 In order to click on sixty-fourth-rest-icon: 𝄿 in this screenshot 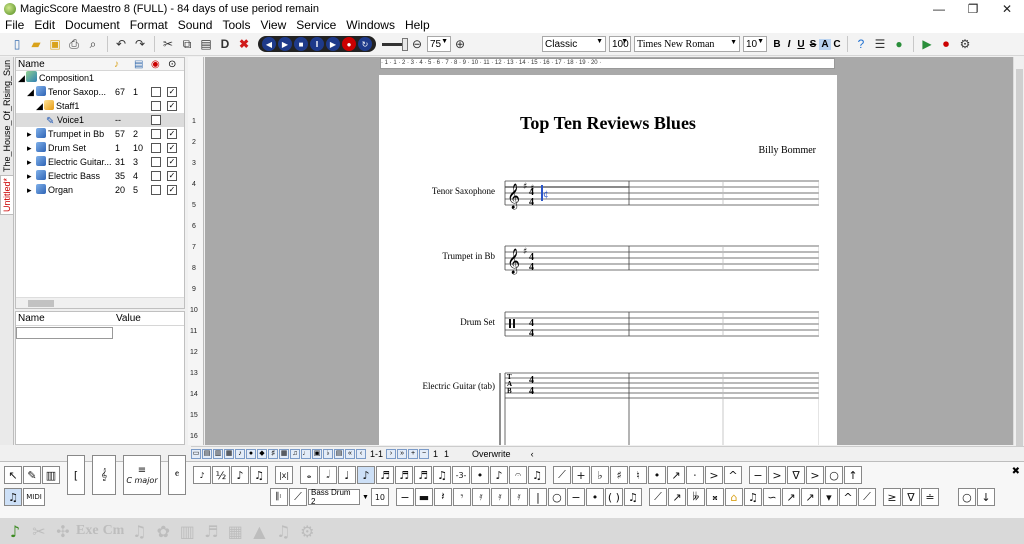, I will do `click(518, 497)`.